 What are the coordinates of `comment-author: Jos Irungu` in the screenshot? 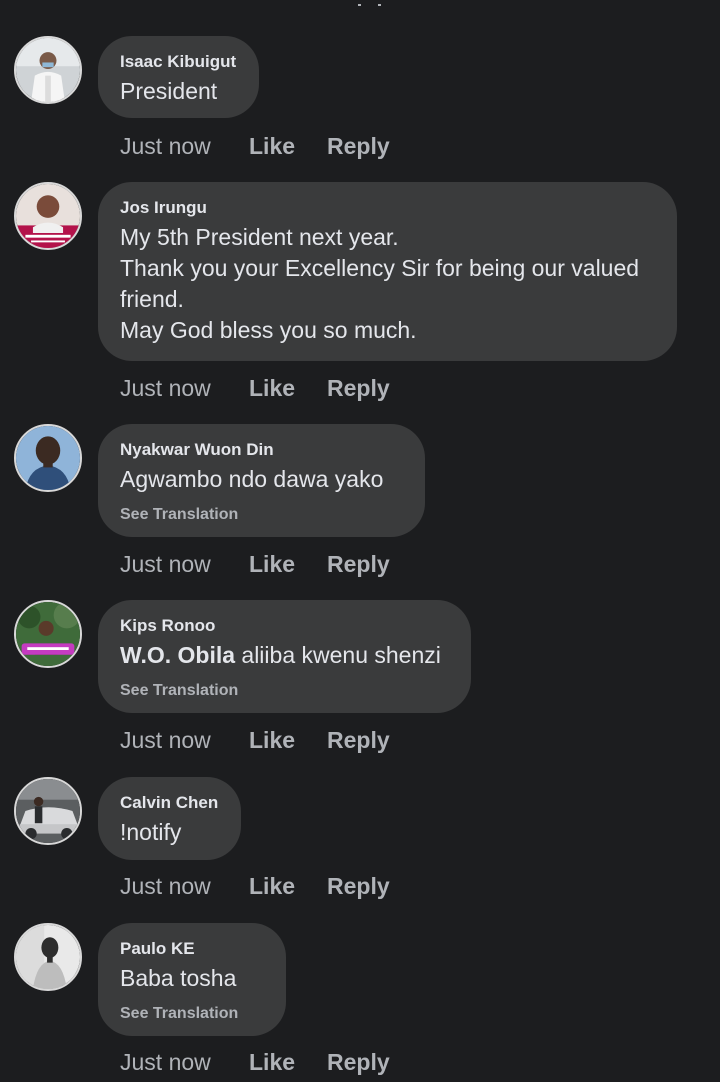 It's located at (387, 208).